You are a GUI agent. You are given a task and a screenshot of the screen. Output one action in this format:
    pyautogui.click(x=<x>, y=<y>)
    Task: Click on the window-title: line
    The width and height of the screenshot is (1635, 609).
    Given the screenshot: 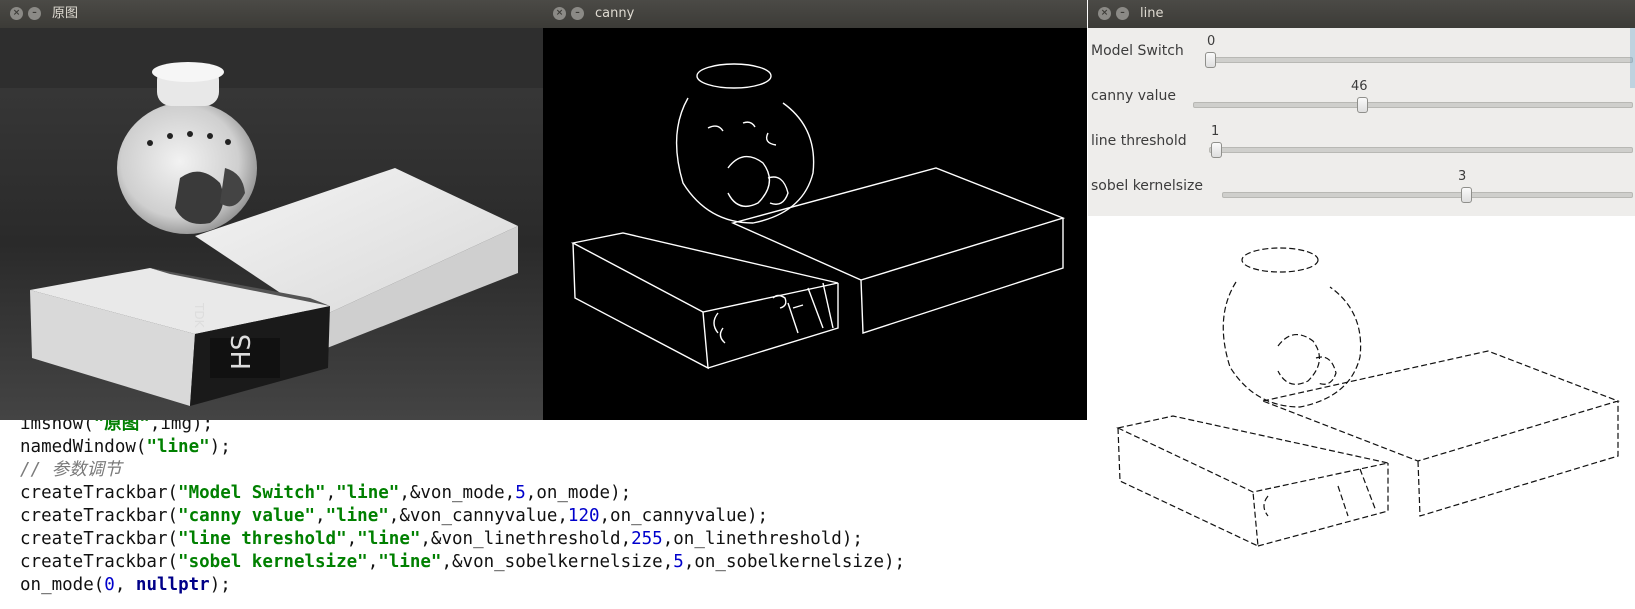 What is the action you would take?
    pyautogui.click(x=1152, y=13)
    